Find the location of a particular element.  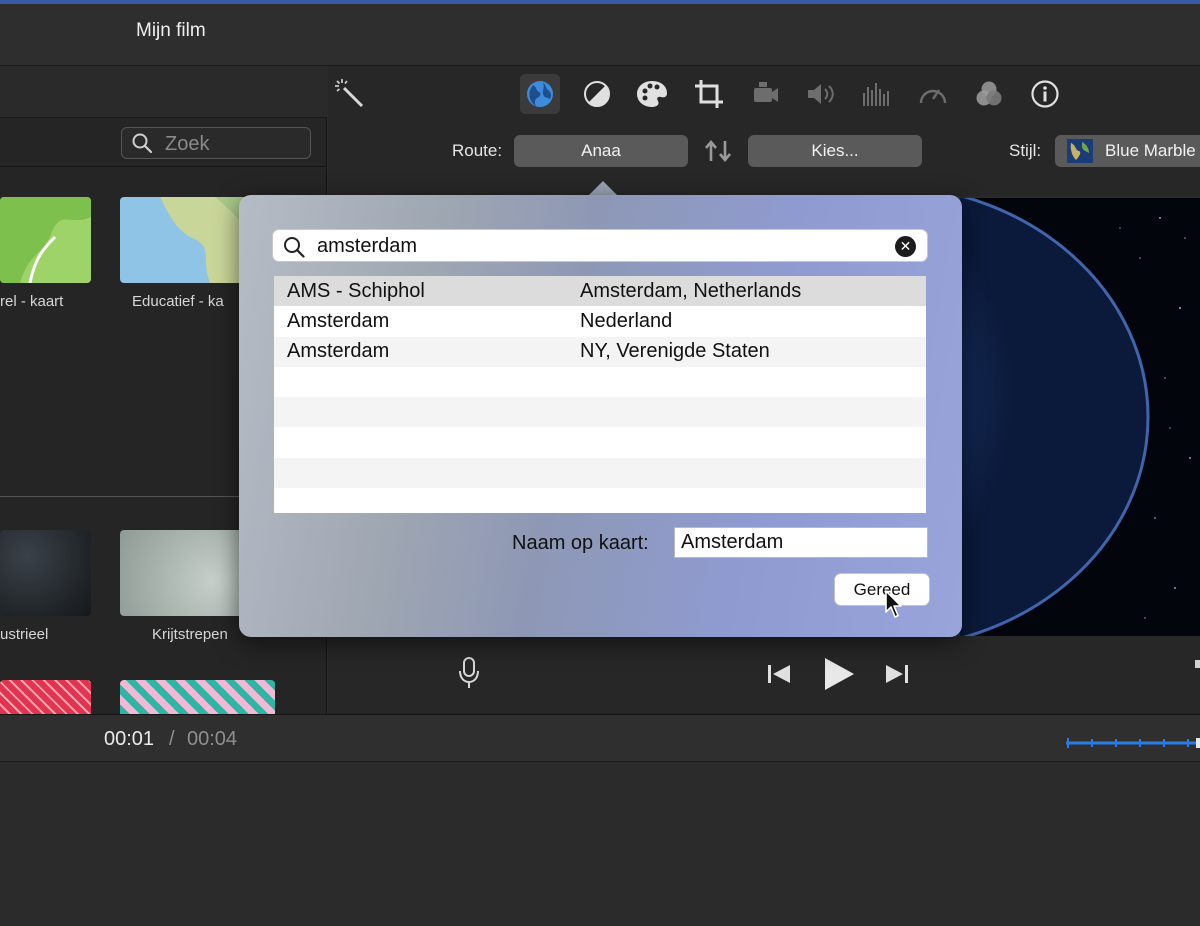

camera-icon is located at coordinates (766, 92).